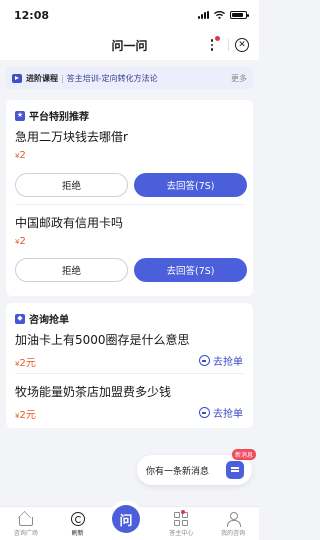 The height and width of the screenshot is (540, 320). I want to click on card-header: ★ 平台特别推荐, so click(52, 115).